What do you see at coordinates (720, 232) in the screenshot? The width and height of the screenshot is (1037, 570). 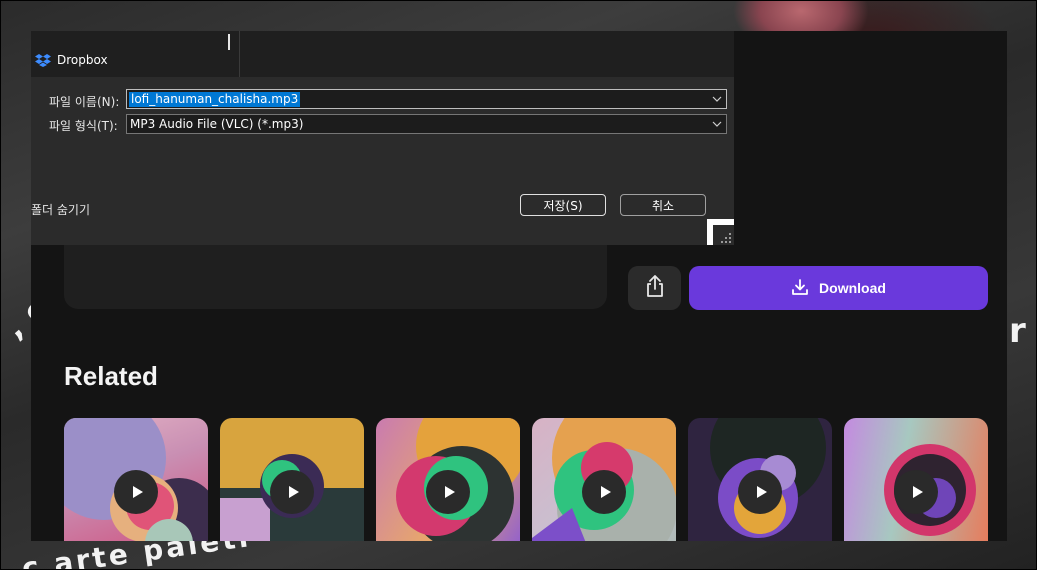 I see `resize-grip` at bounding box center [720, 232].